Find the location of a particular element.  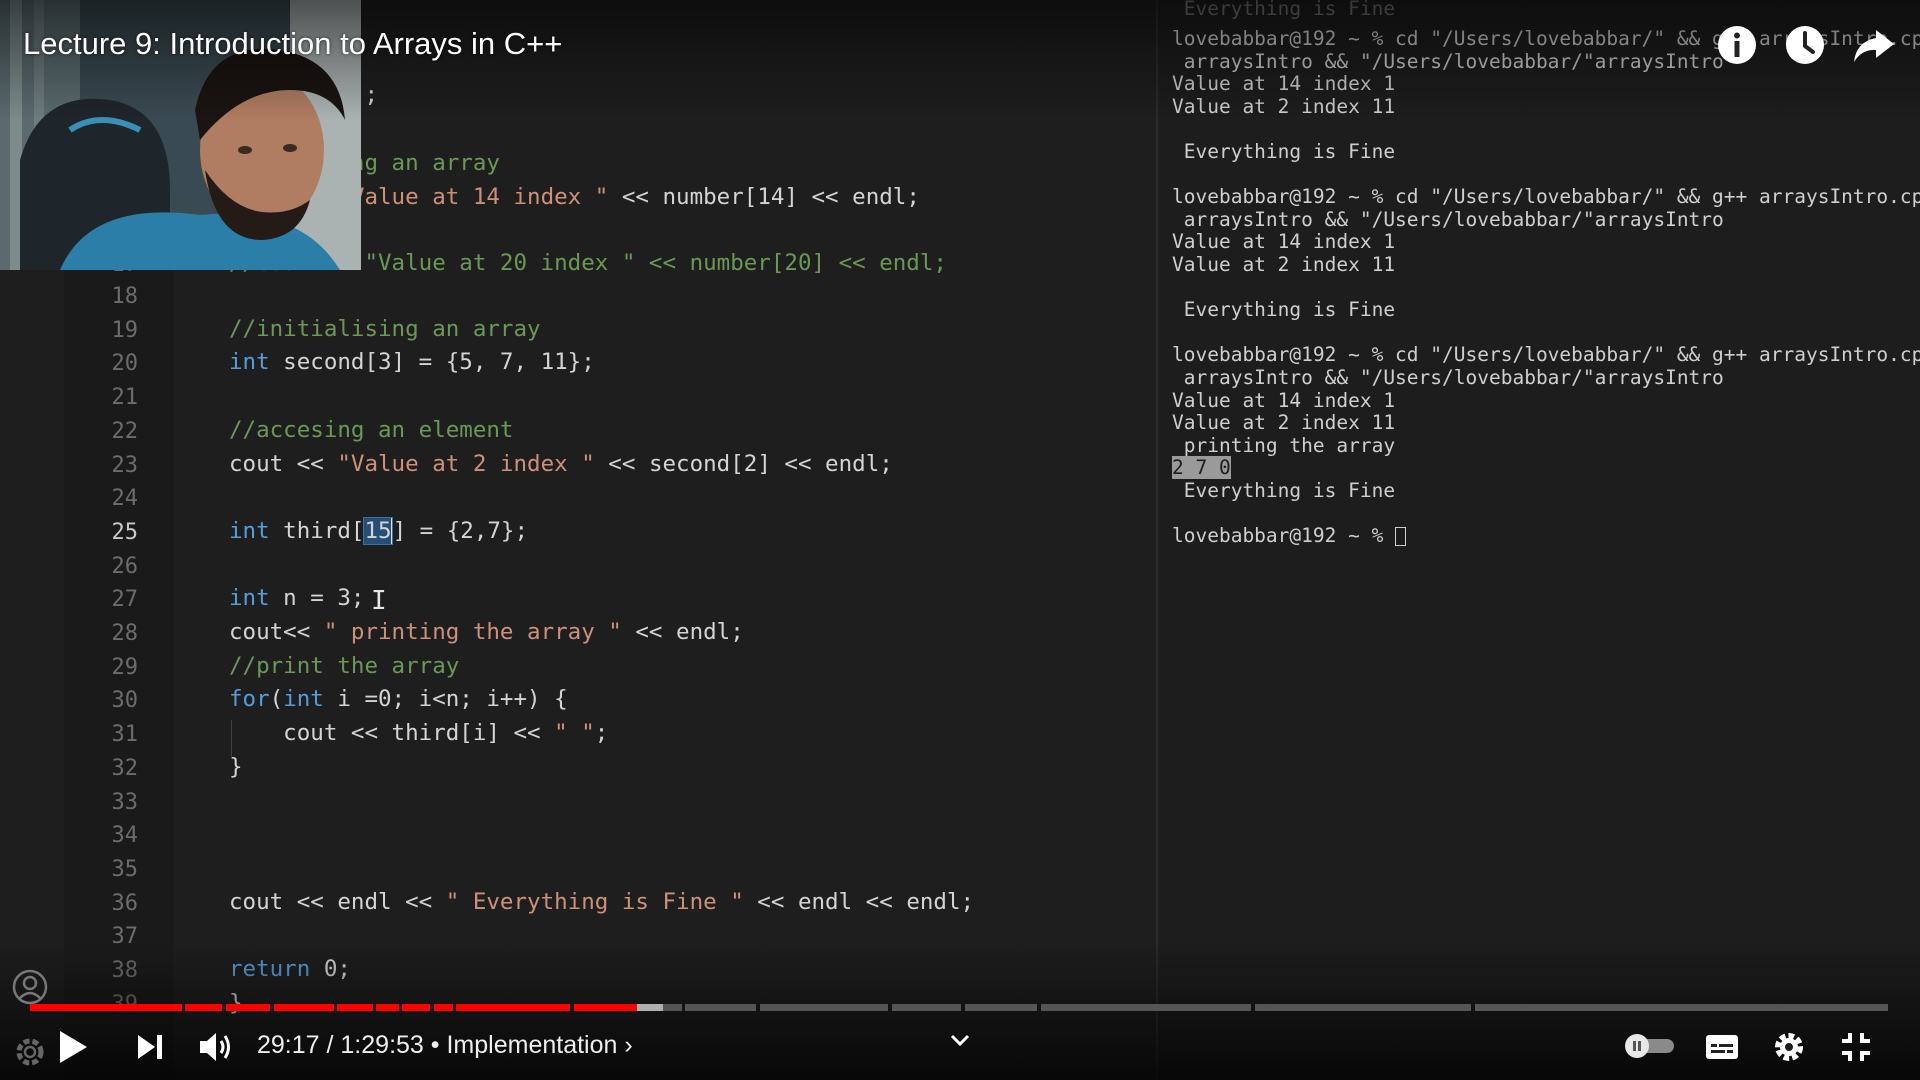

line-number: 32 is located at coordinates (125, 768).